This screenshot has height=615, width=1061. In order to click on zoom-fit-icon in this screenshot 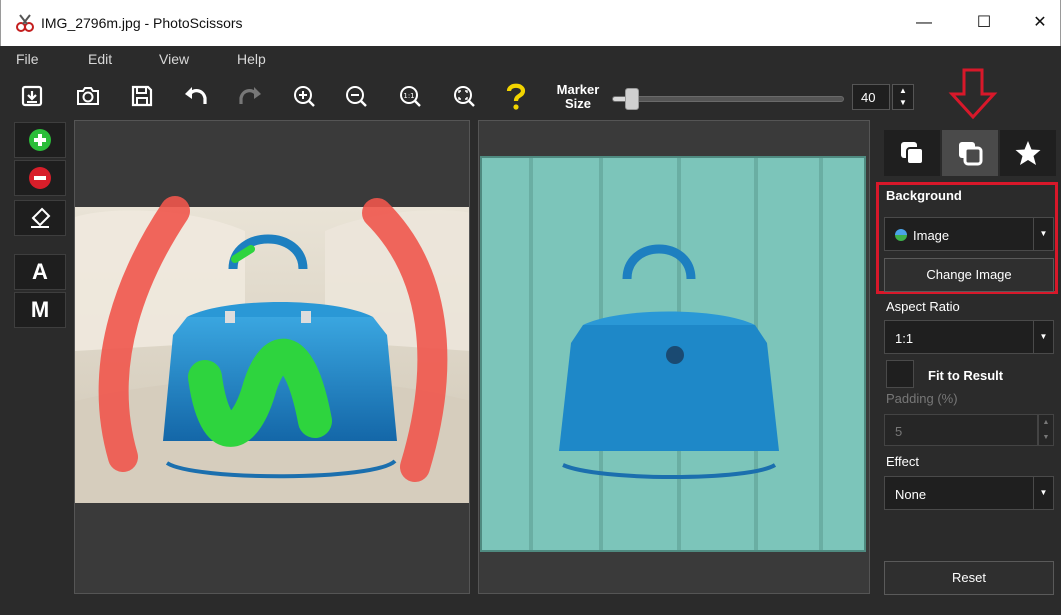, I will do `click(464, 96)`.